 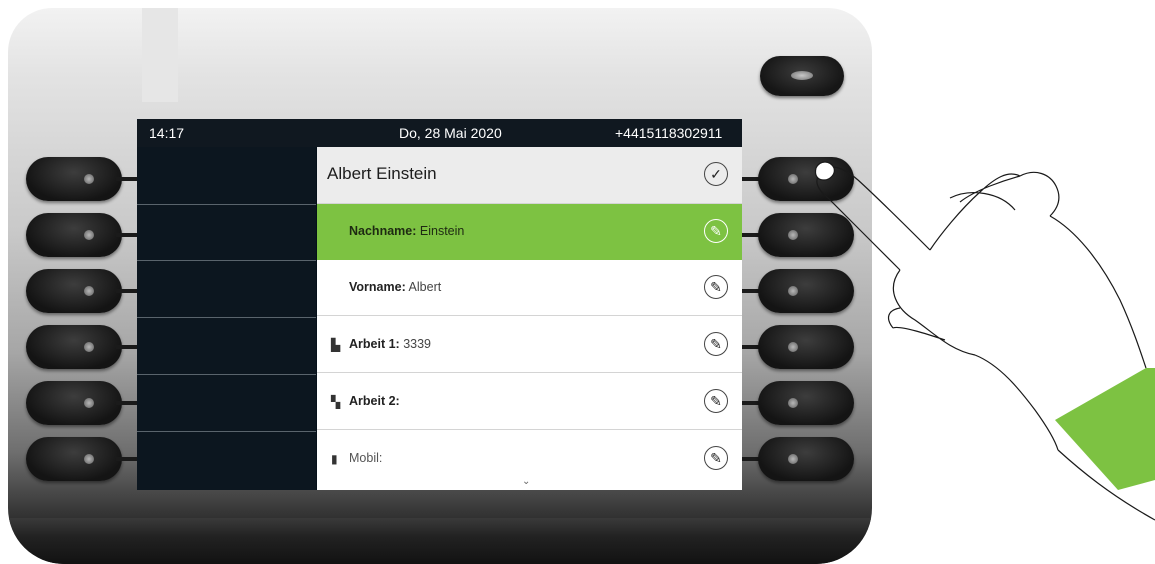 What do you see at coordinates (417, 344) in the screenshot?
I see `field-value: 3339` at bounding box center [417, 344].